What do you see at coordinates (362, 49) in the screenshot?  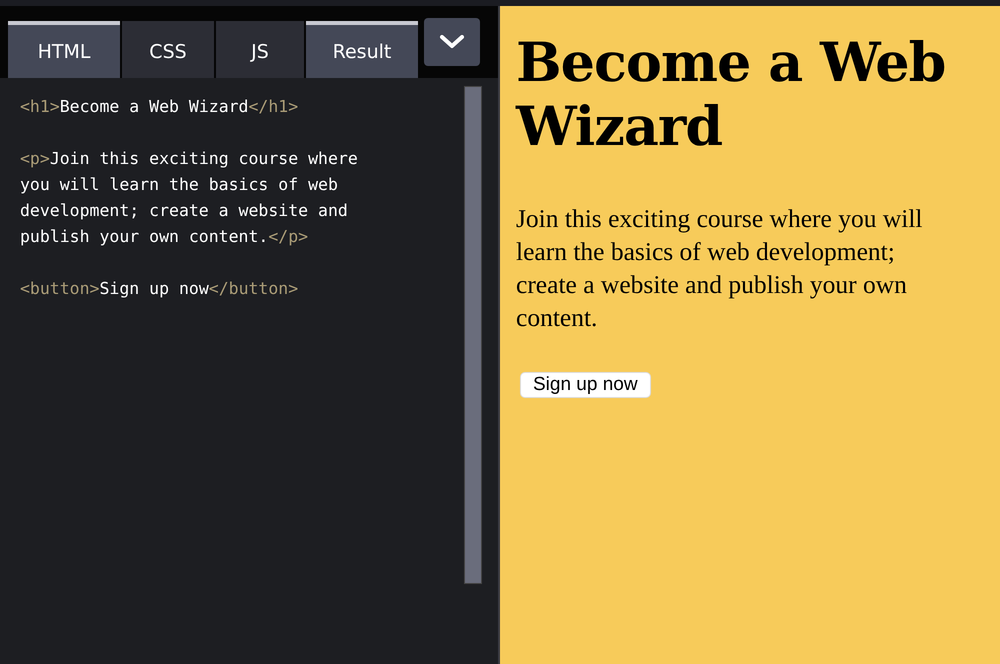 I see `editor-tab: Result` at bounding box center [362, 49].